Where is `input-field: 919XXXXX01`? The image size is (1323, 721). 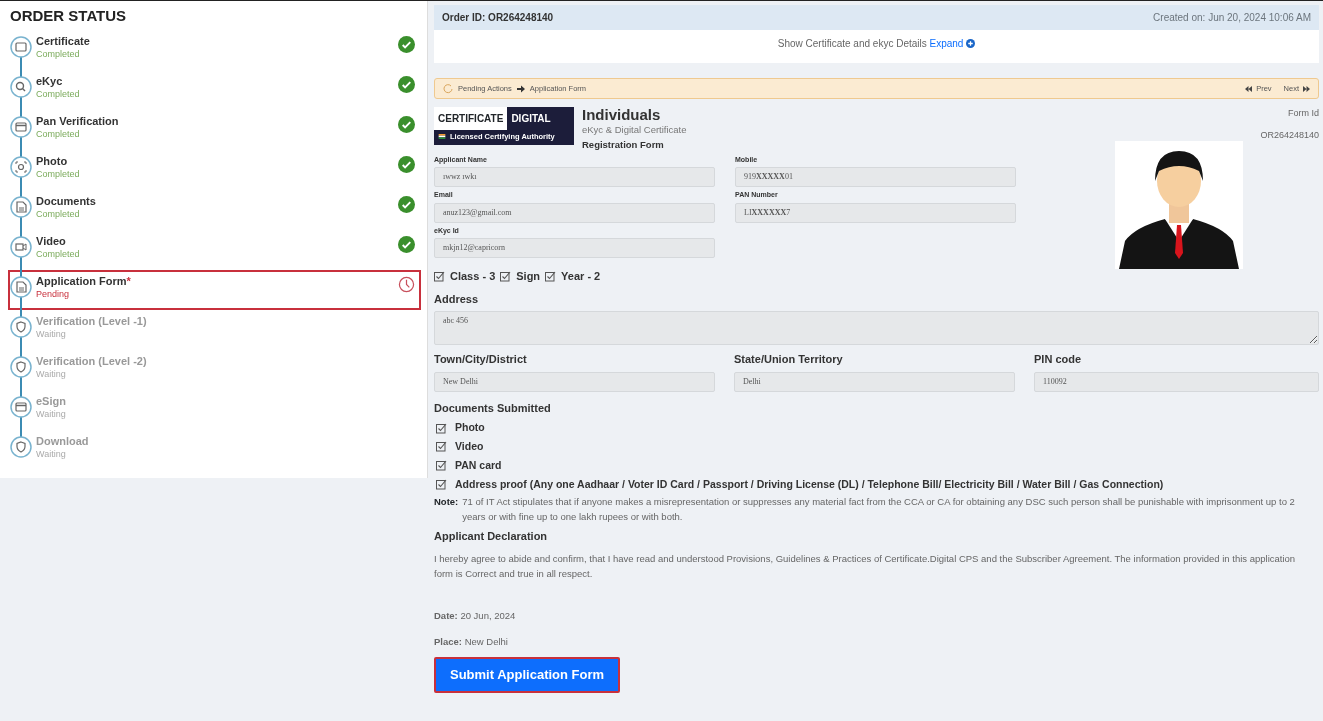 input-field: 919XXXXX01 is located at coordinates (875, 177).